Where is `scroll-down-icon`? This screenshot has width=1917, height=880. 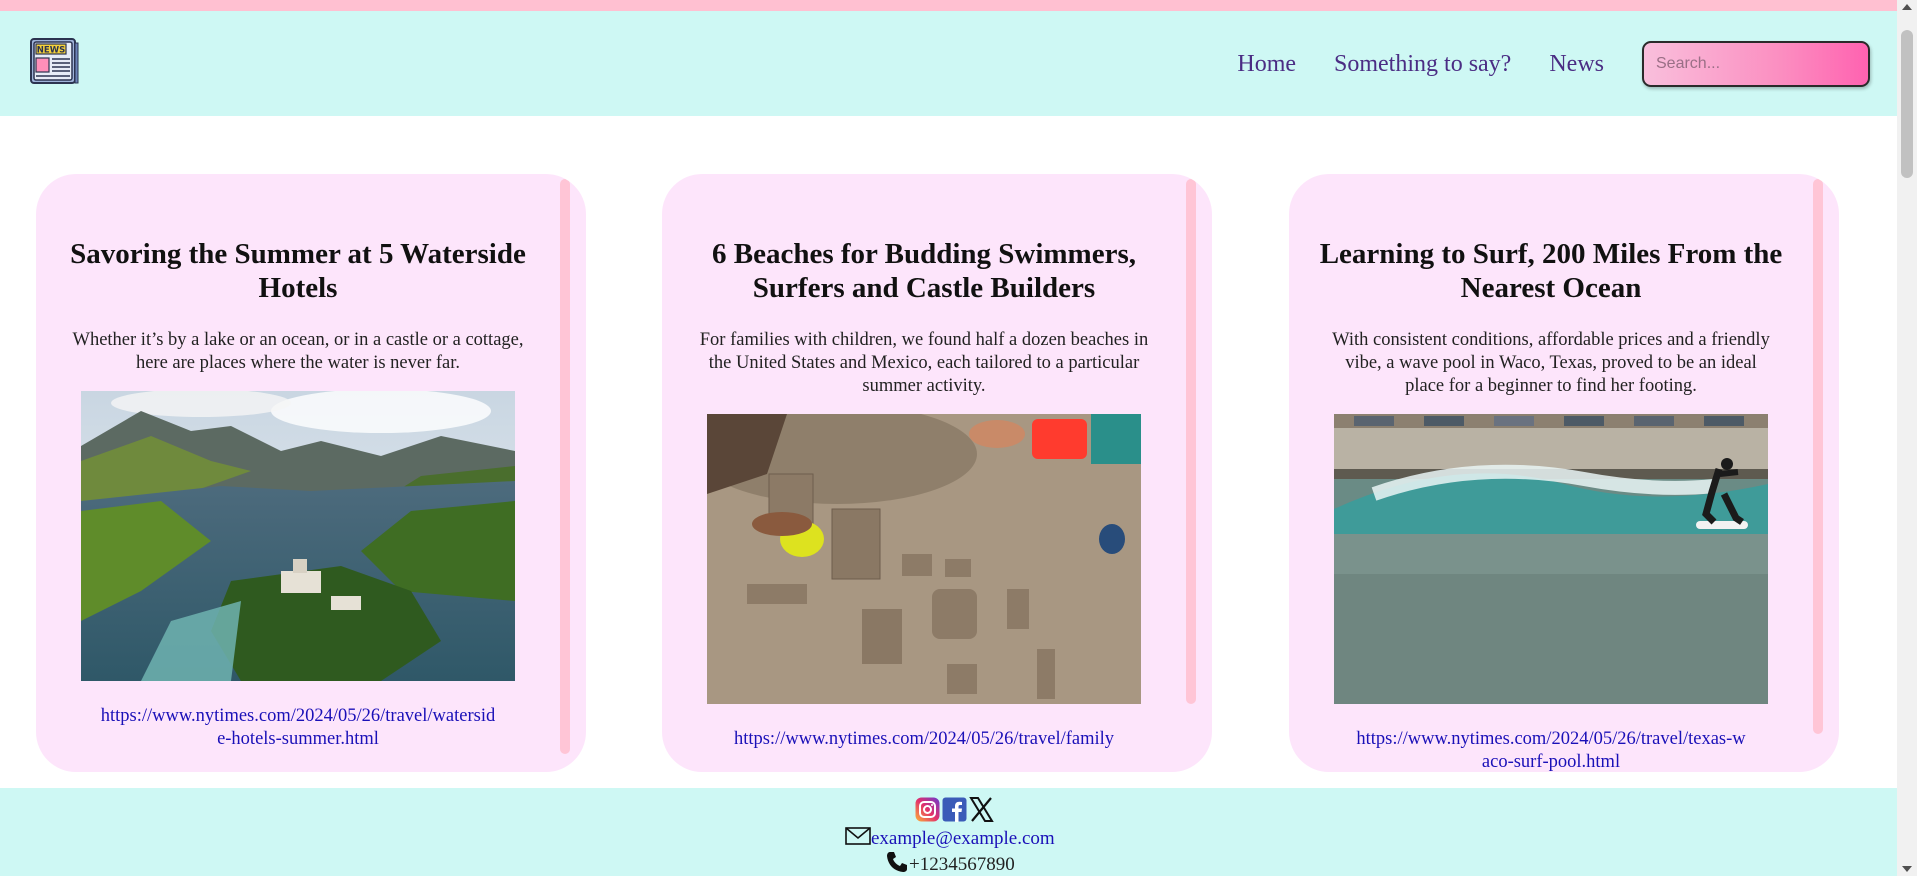 scroll-down-icon is located at coordinates (1907, 869).